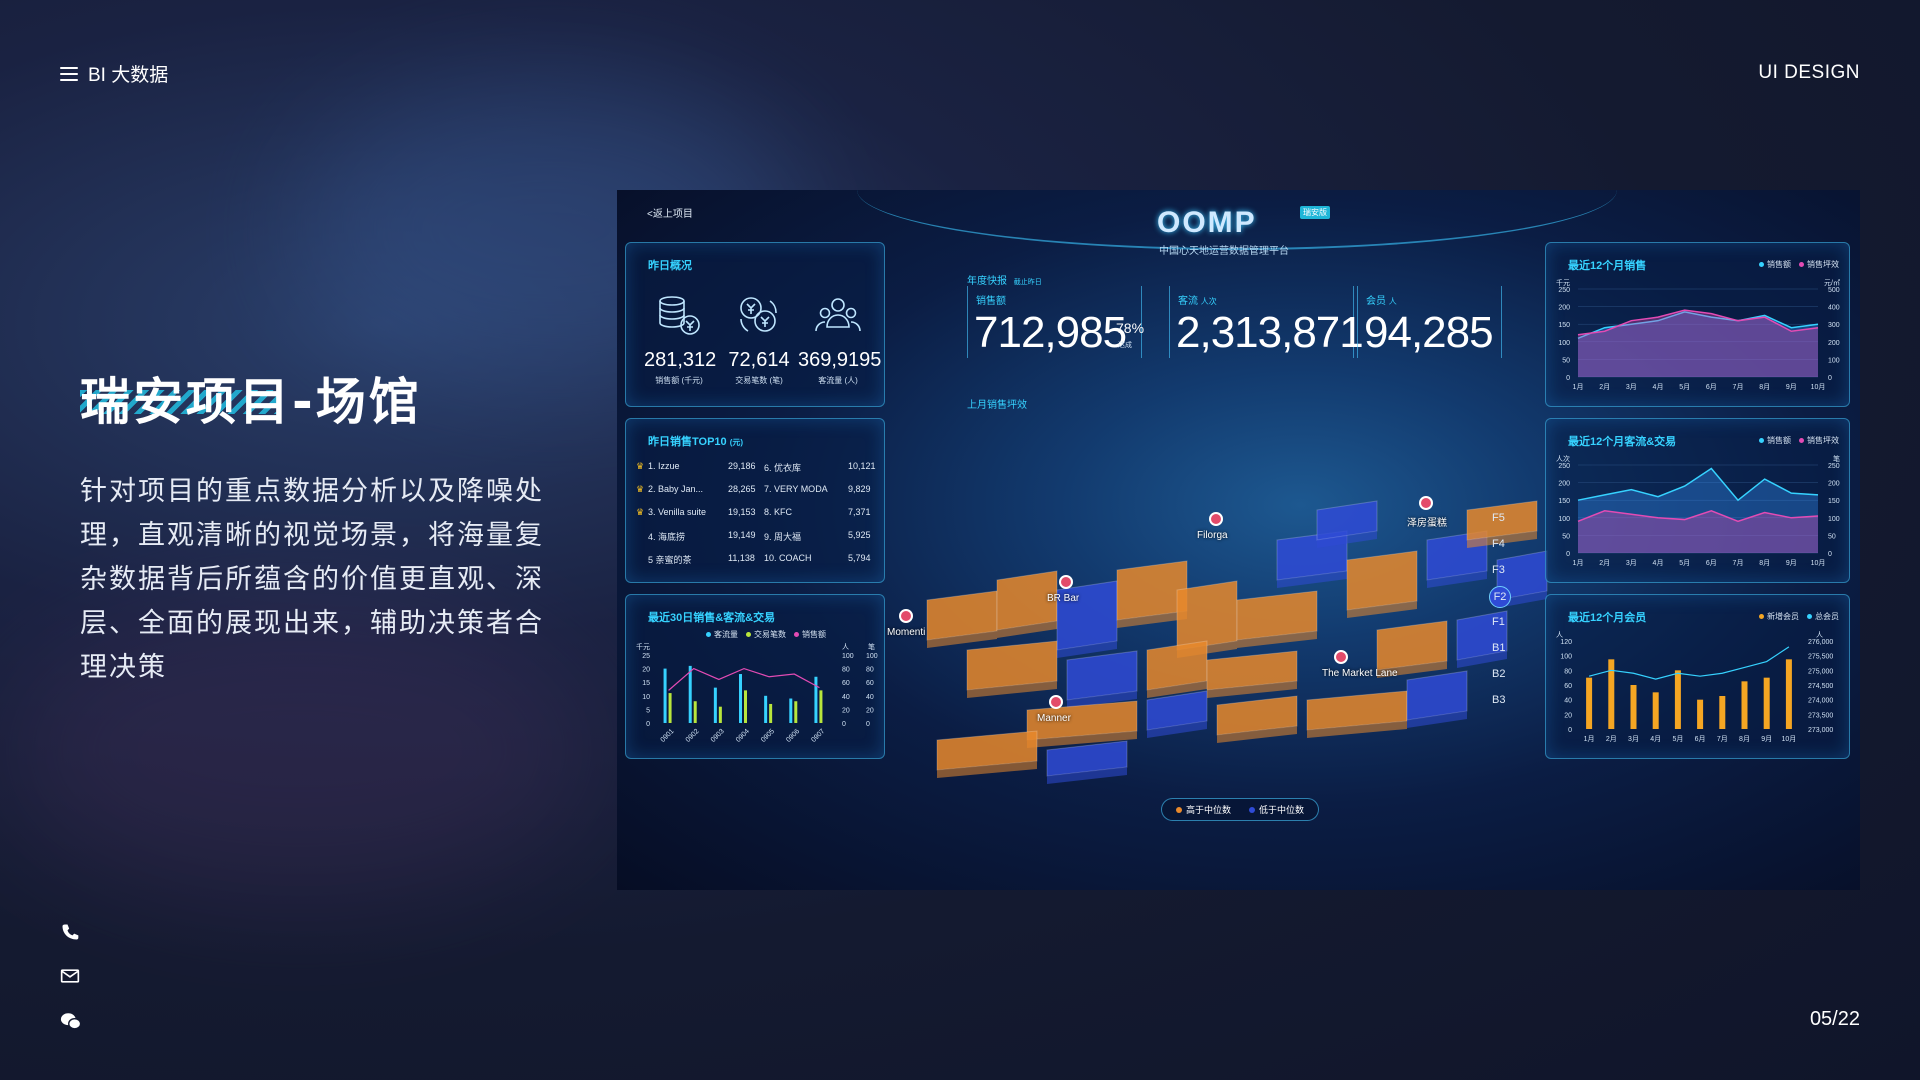 Image resolution: width=1920 pixels, height=1080 pixels. Describe the element at coordinates (1027, 282) in the screenshot. I see `annual-badge: 截止昨日` at that location.